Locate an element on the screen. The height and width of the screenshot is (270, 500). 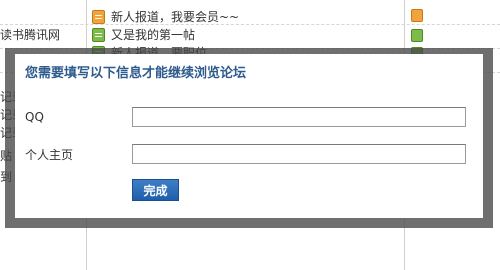
homepage-input is located at coordinates (299, 154).